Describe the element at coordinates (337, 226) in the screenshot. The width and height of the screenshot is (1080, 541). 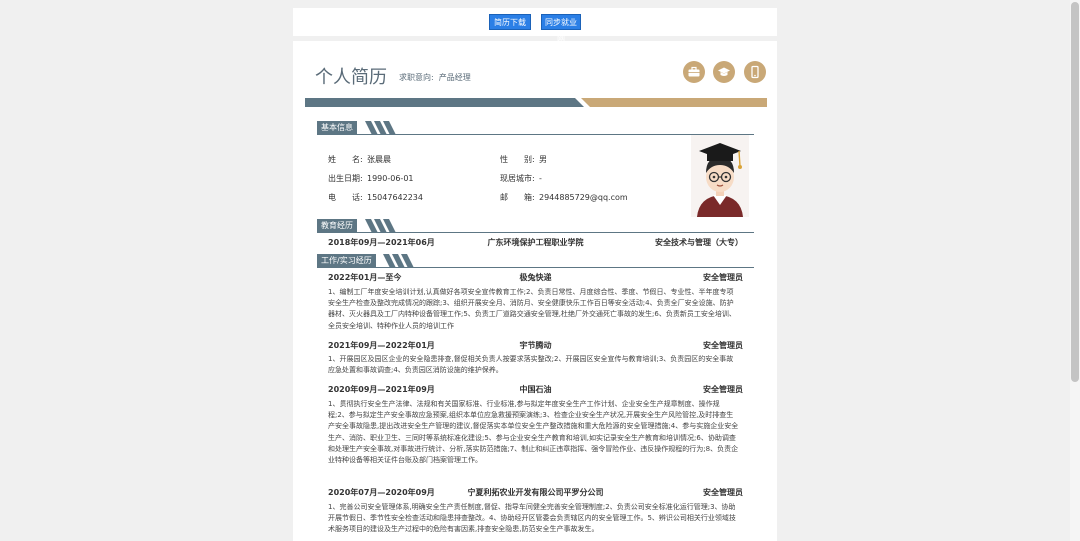
I see `section-title-education: 教育经历` at that location.